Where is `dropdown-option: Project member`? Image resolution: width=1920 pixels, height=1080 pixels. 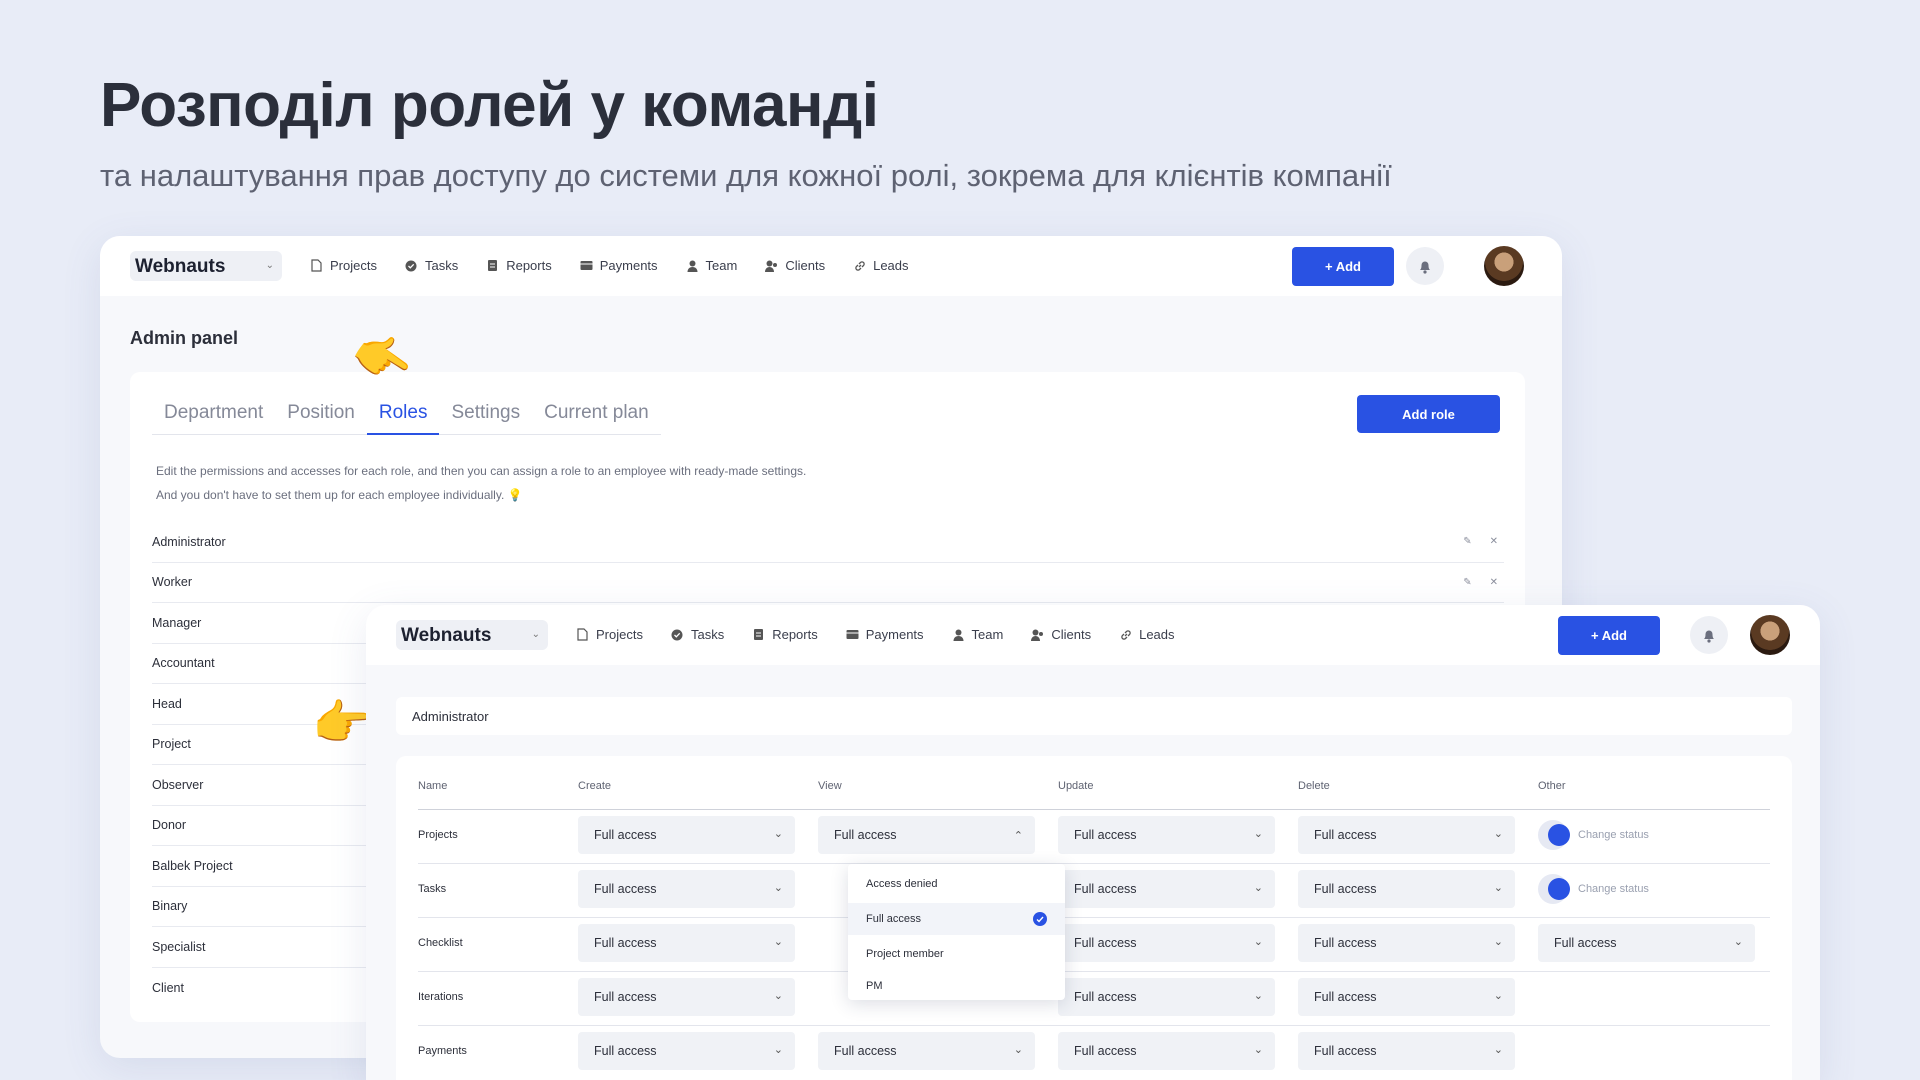
dropdown-option: Project member is located at coordinates (956, 954).